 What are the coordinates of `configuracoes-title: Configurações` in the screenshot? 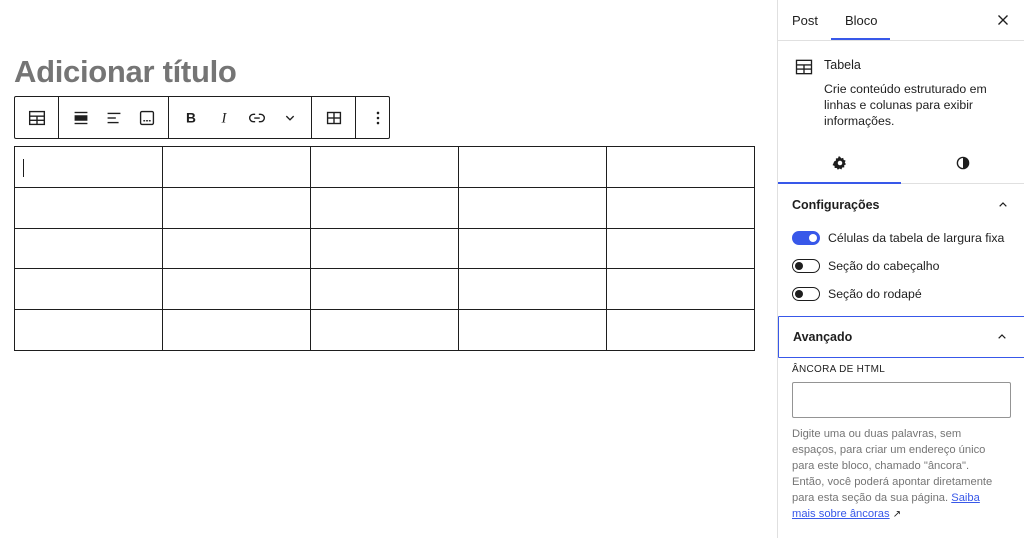 It's located at (836, 205).